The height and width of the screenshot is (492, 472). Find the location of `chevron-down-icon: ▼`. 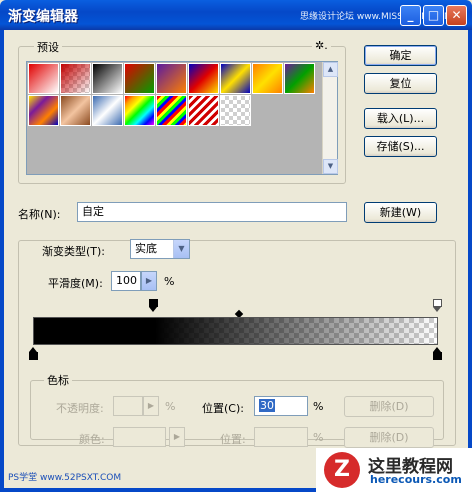

chevron-down-icon: ▼ is located at coordinates (181, 249).